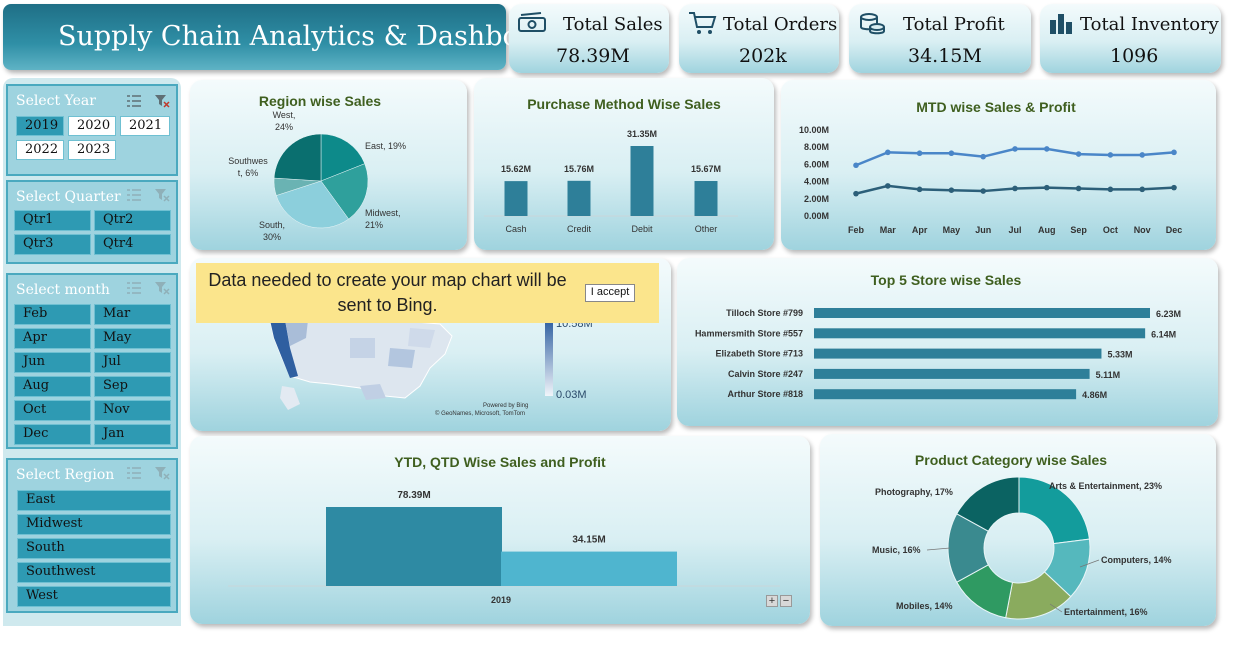  I want to click on y-tick-label: 8.00M, so click(816, 147).